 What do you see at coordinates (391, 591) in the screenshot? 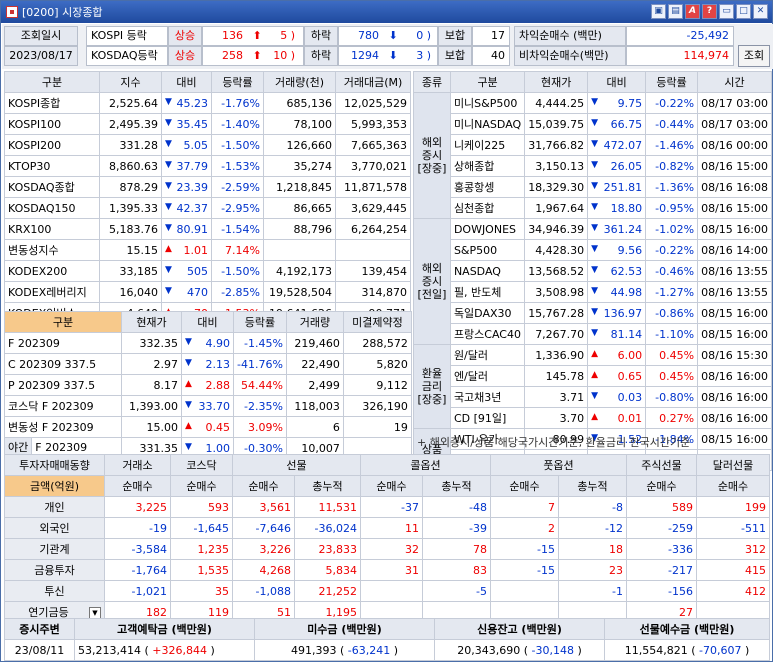
I see `investor-value` at bounding box center [391, 591].